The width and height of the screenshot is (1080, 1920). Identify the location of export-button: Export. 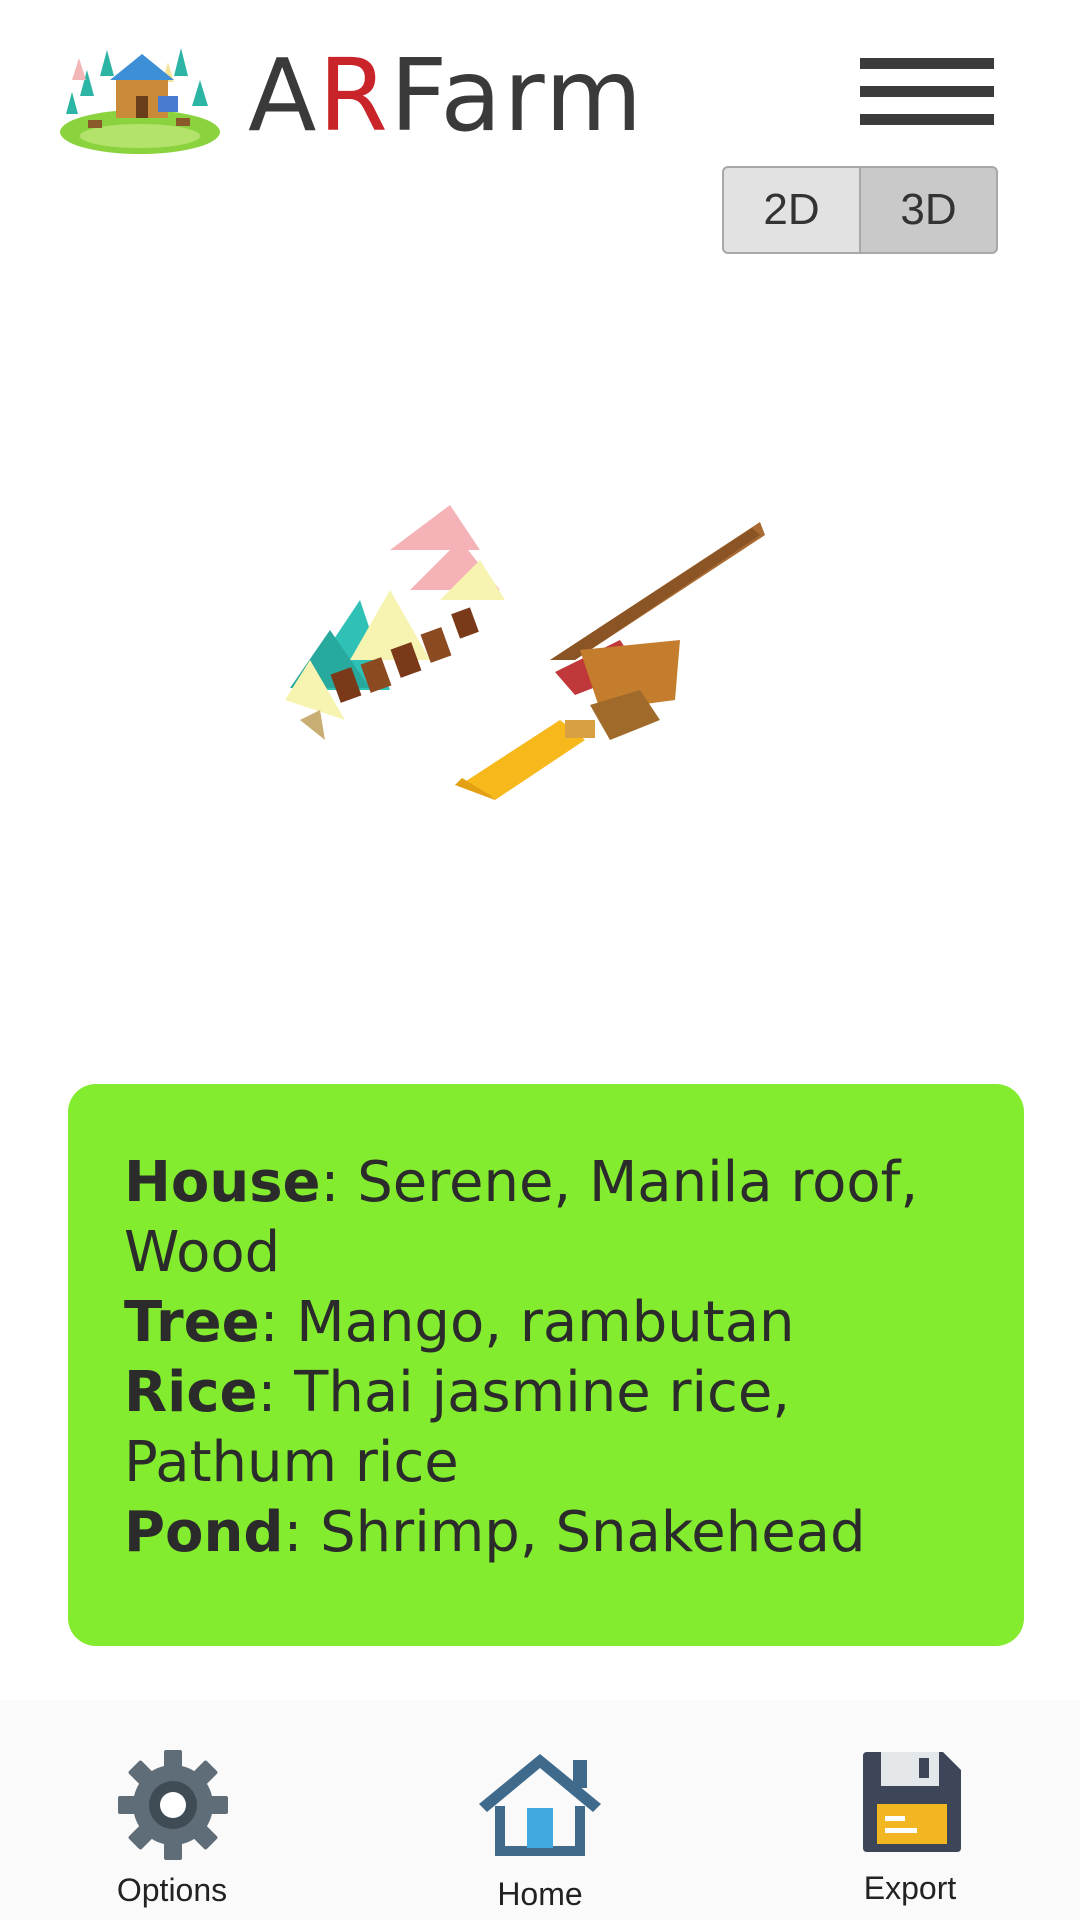
(910, 1810).